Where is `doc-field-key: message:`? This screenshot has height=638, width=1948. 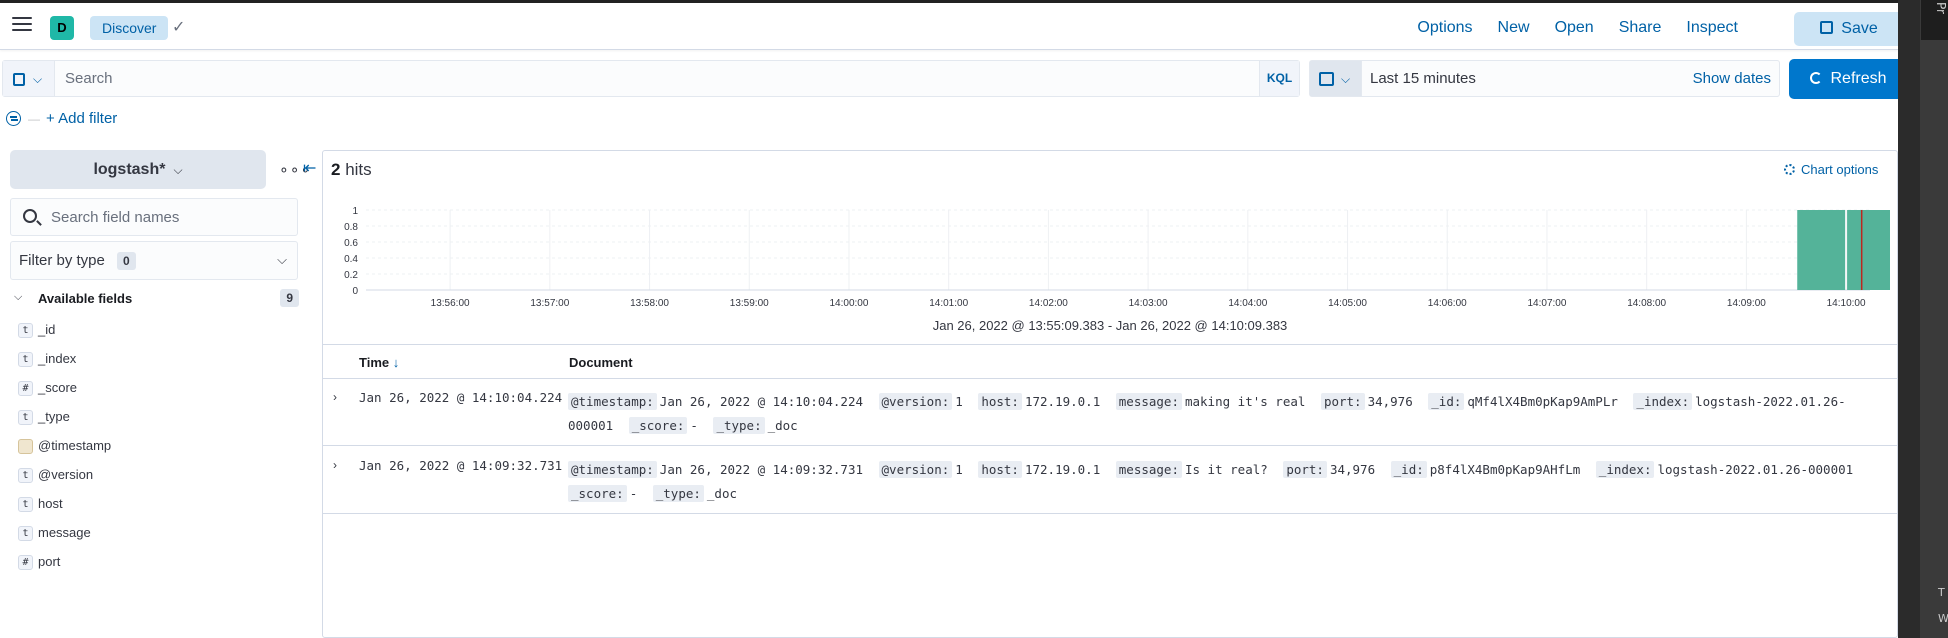
doc-field-key: message: is located at coordinates (1148, 401).